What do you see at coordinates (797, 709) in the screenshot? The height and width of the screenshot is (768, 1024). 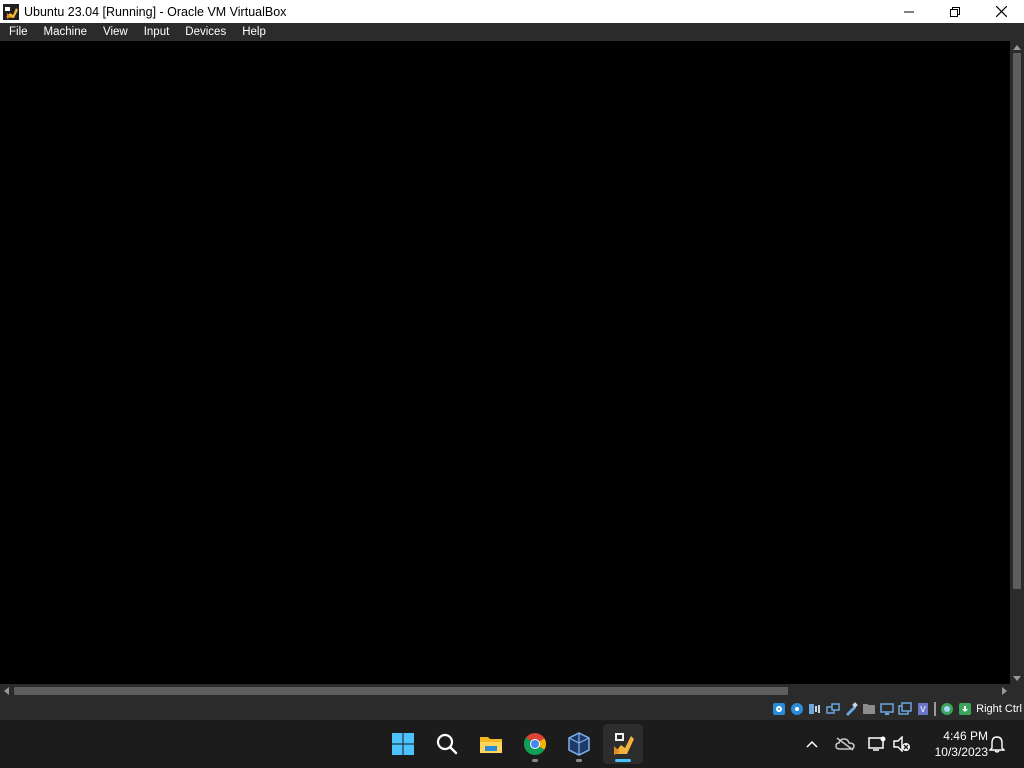 I see `optical-drive-icon` at bounding box center [797, 709].